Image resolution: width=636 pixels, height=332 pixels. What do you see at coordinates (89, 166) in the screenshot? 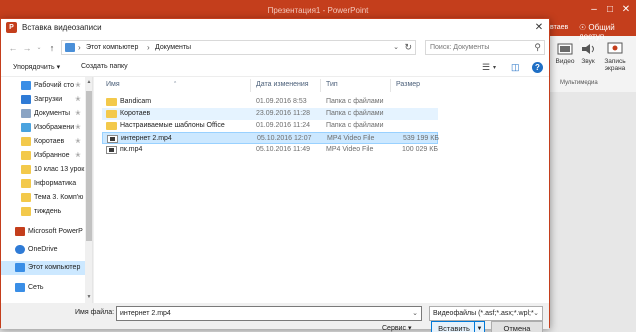
I see `scrollbar-thumb` at bounding box center [89, 166].